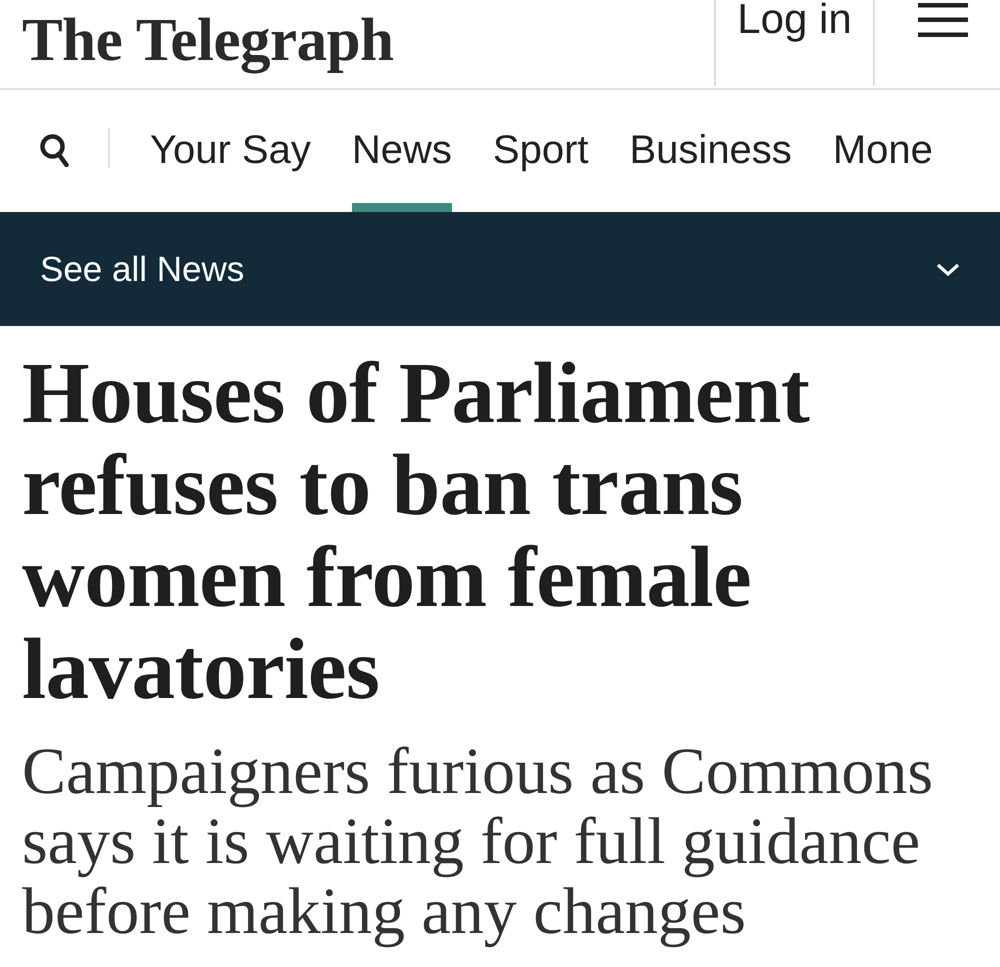  What do you see at coordinates (500, 269) in the screenshot?
I see `section-bar: See all News` at bounding box center [500, 269].